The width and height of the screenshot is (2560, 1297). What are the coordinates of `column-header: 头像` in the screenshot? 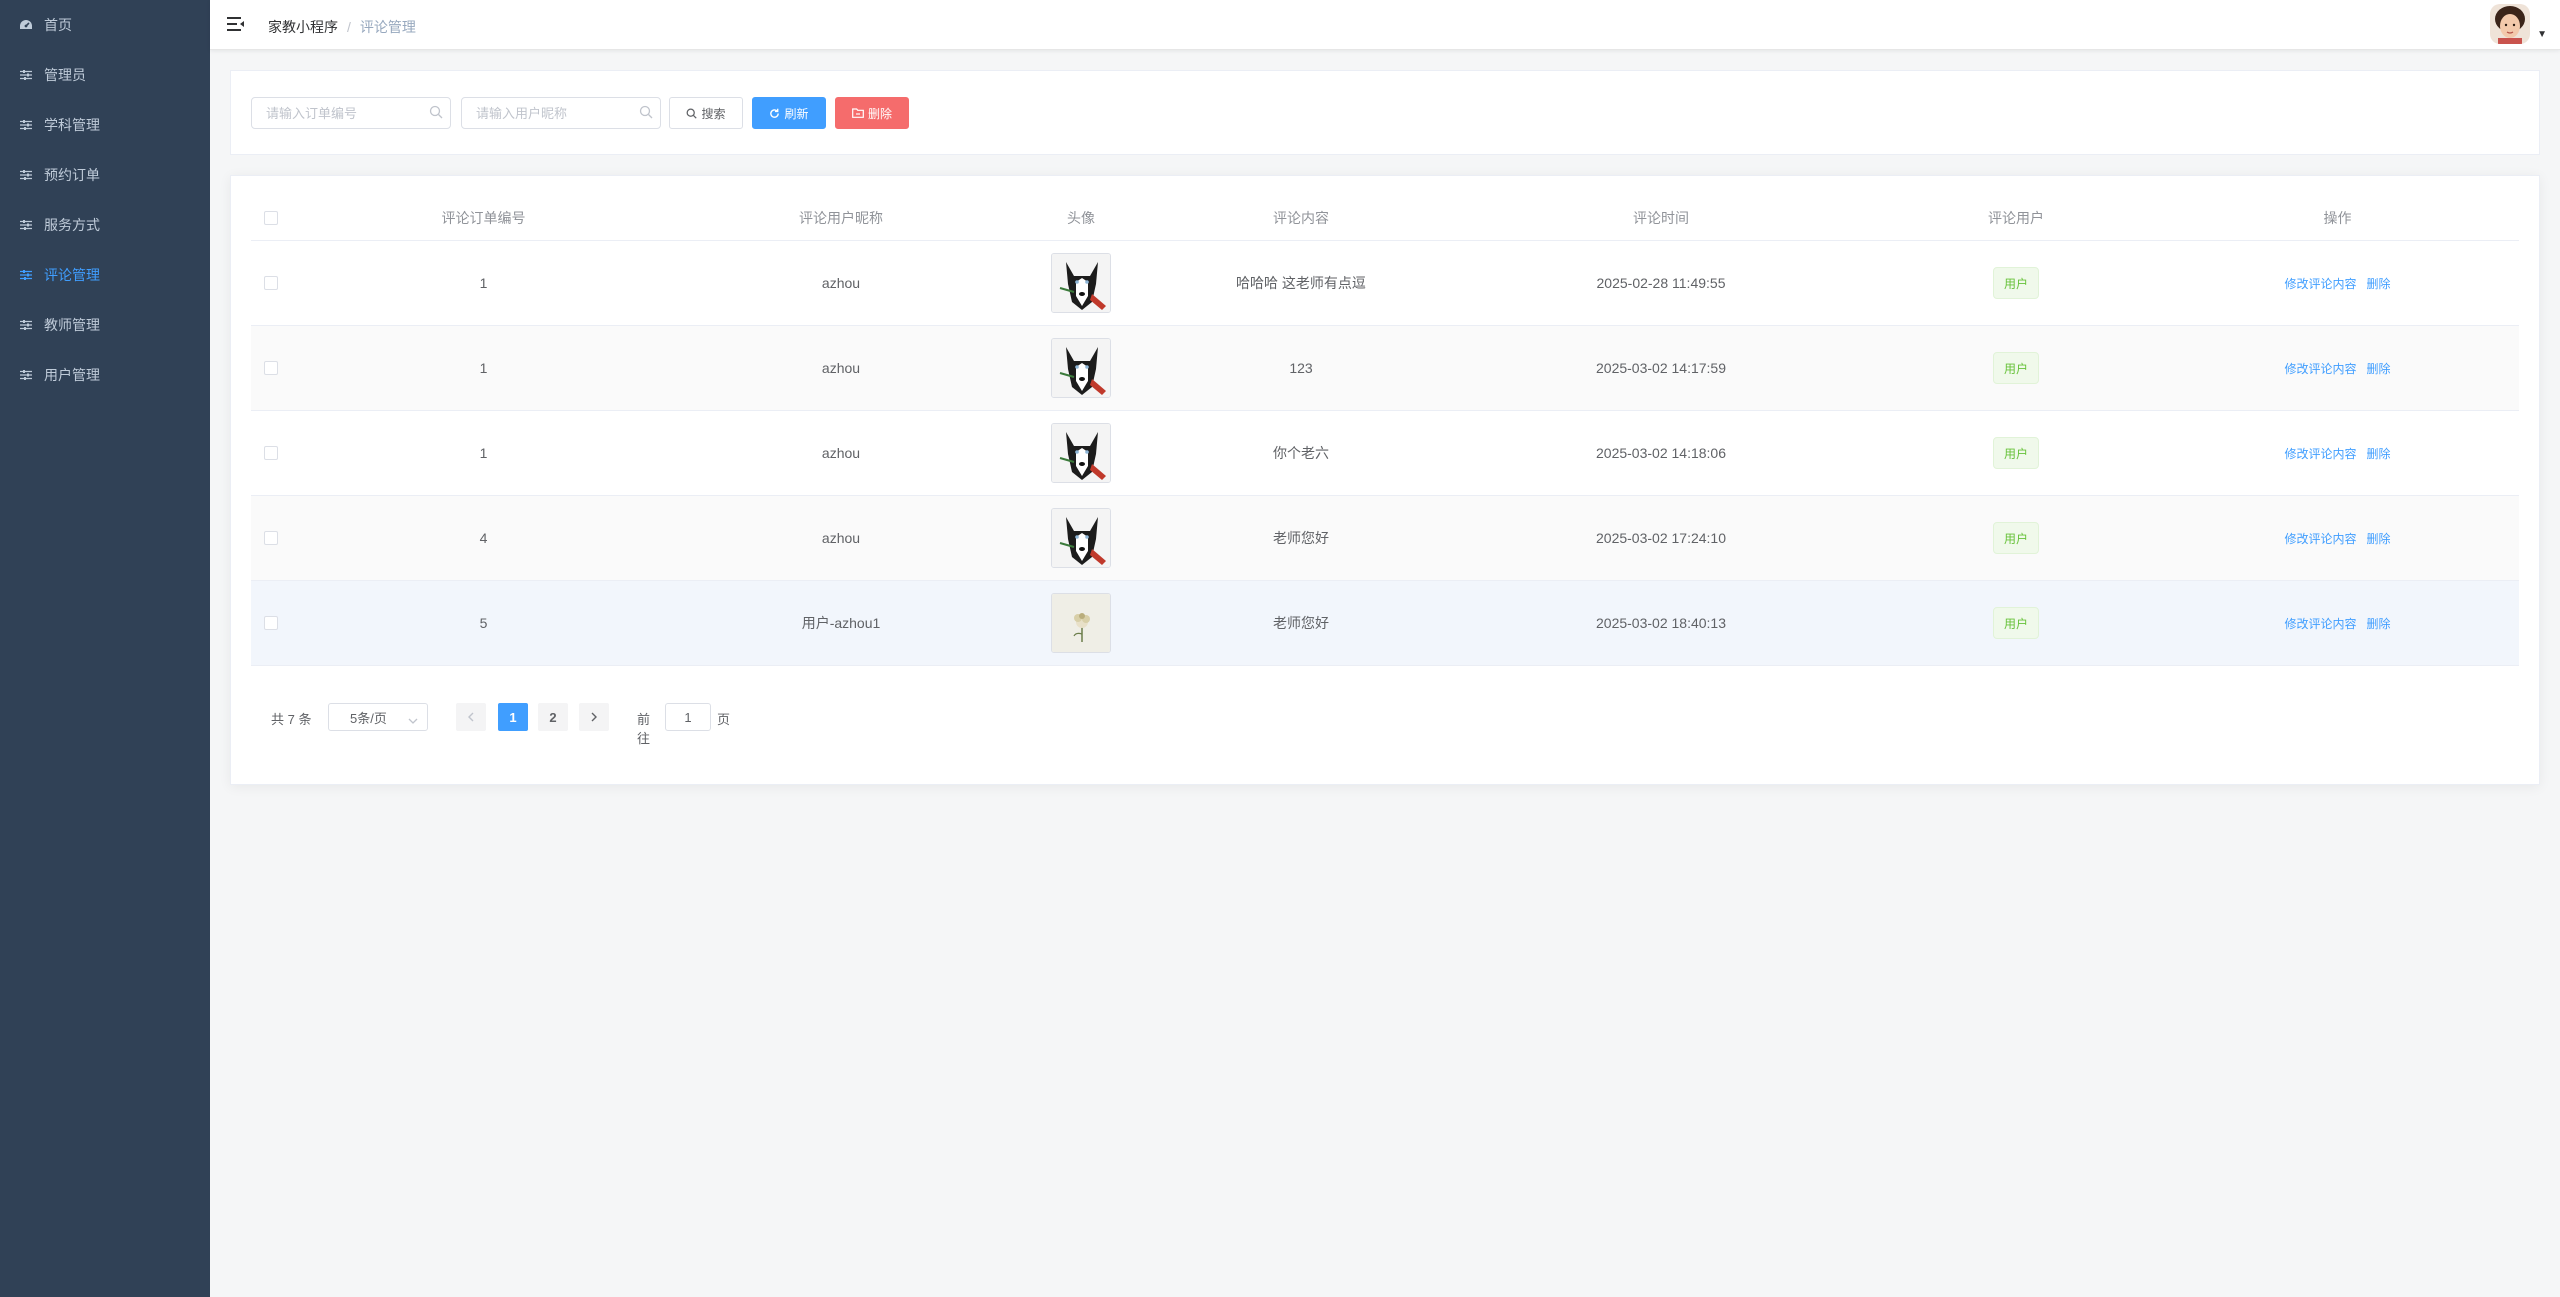 It's located at (1081, 218).